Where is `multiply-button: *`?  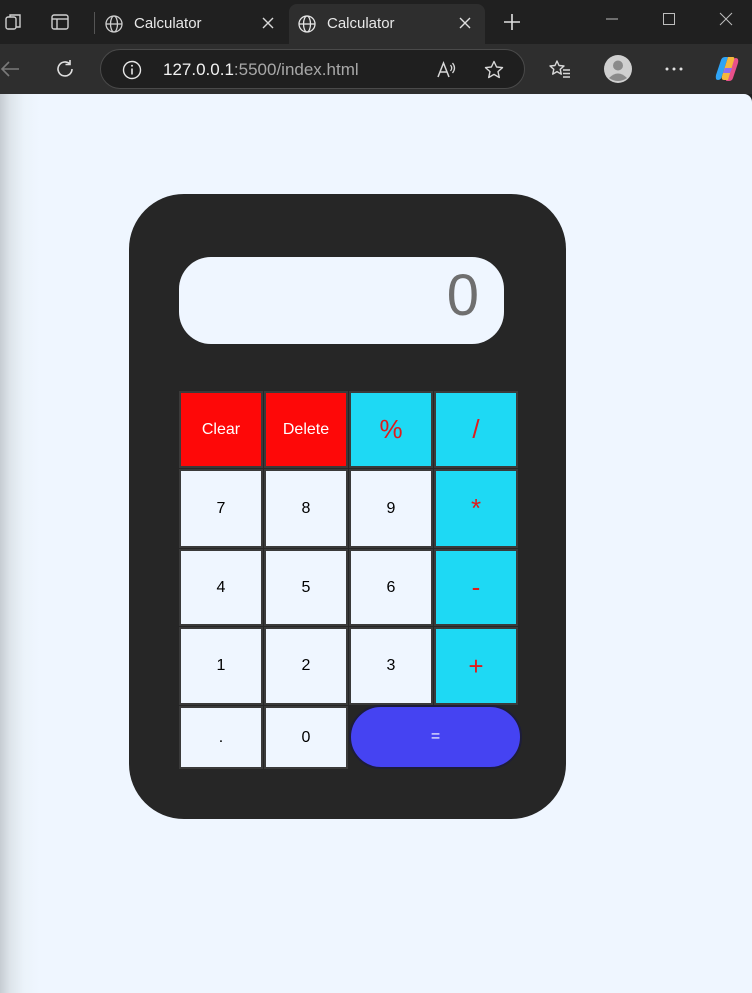
multiply-button: * is located at coordinates (476, 508).